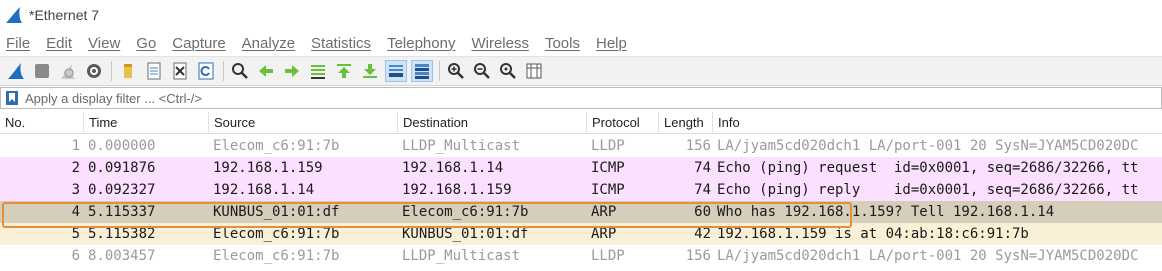  Describe the element at coordinates (198, 43) in the screenshot. I see `menu-capture: Capture` at that location.